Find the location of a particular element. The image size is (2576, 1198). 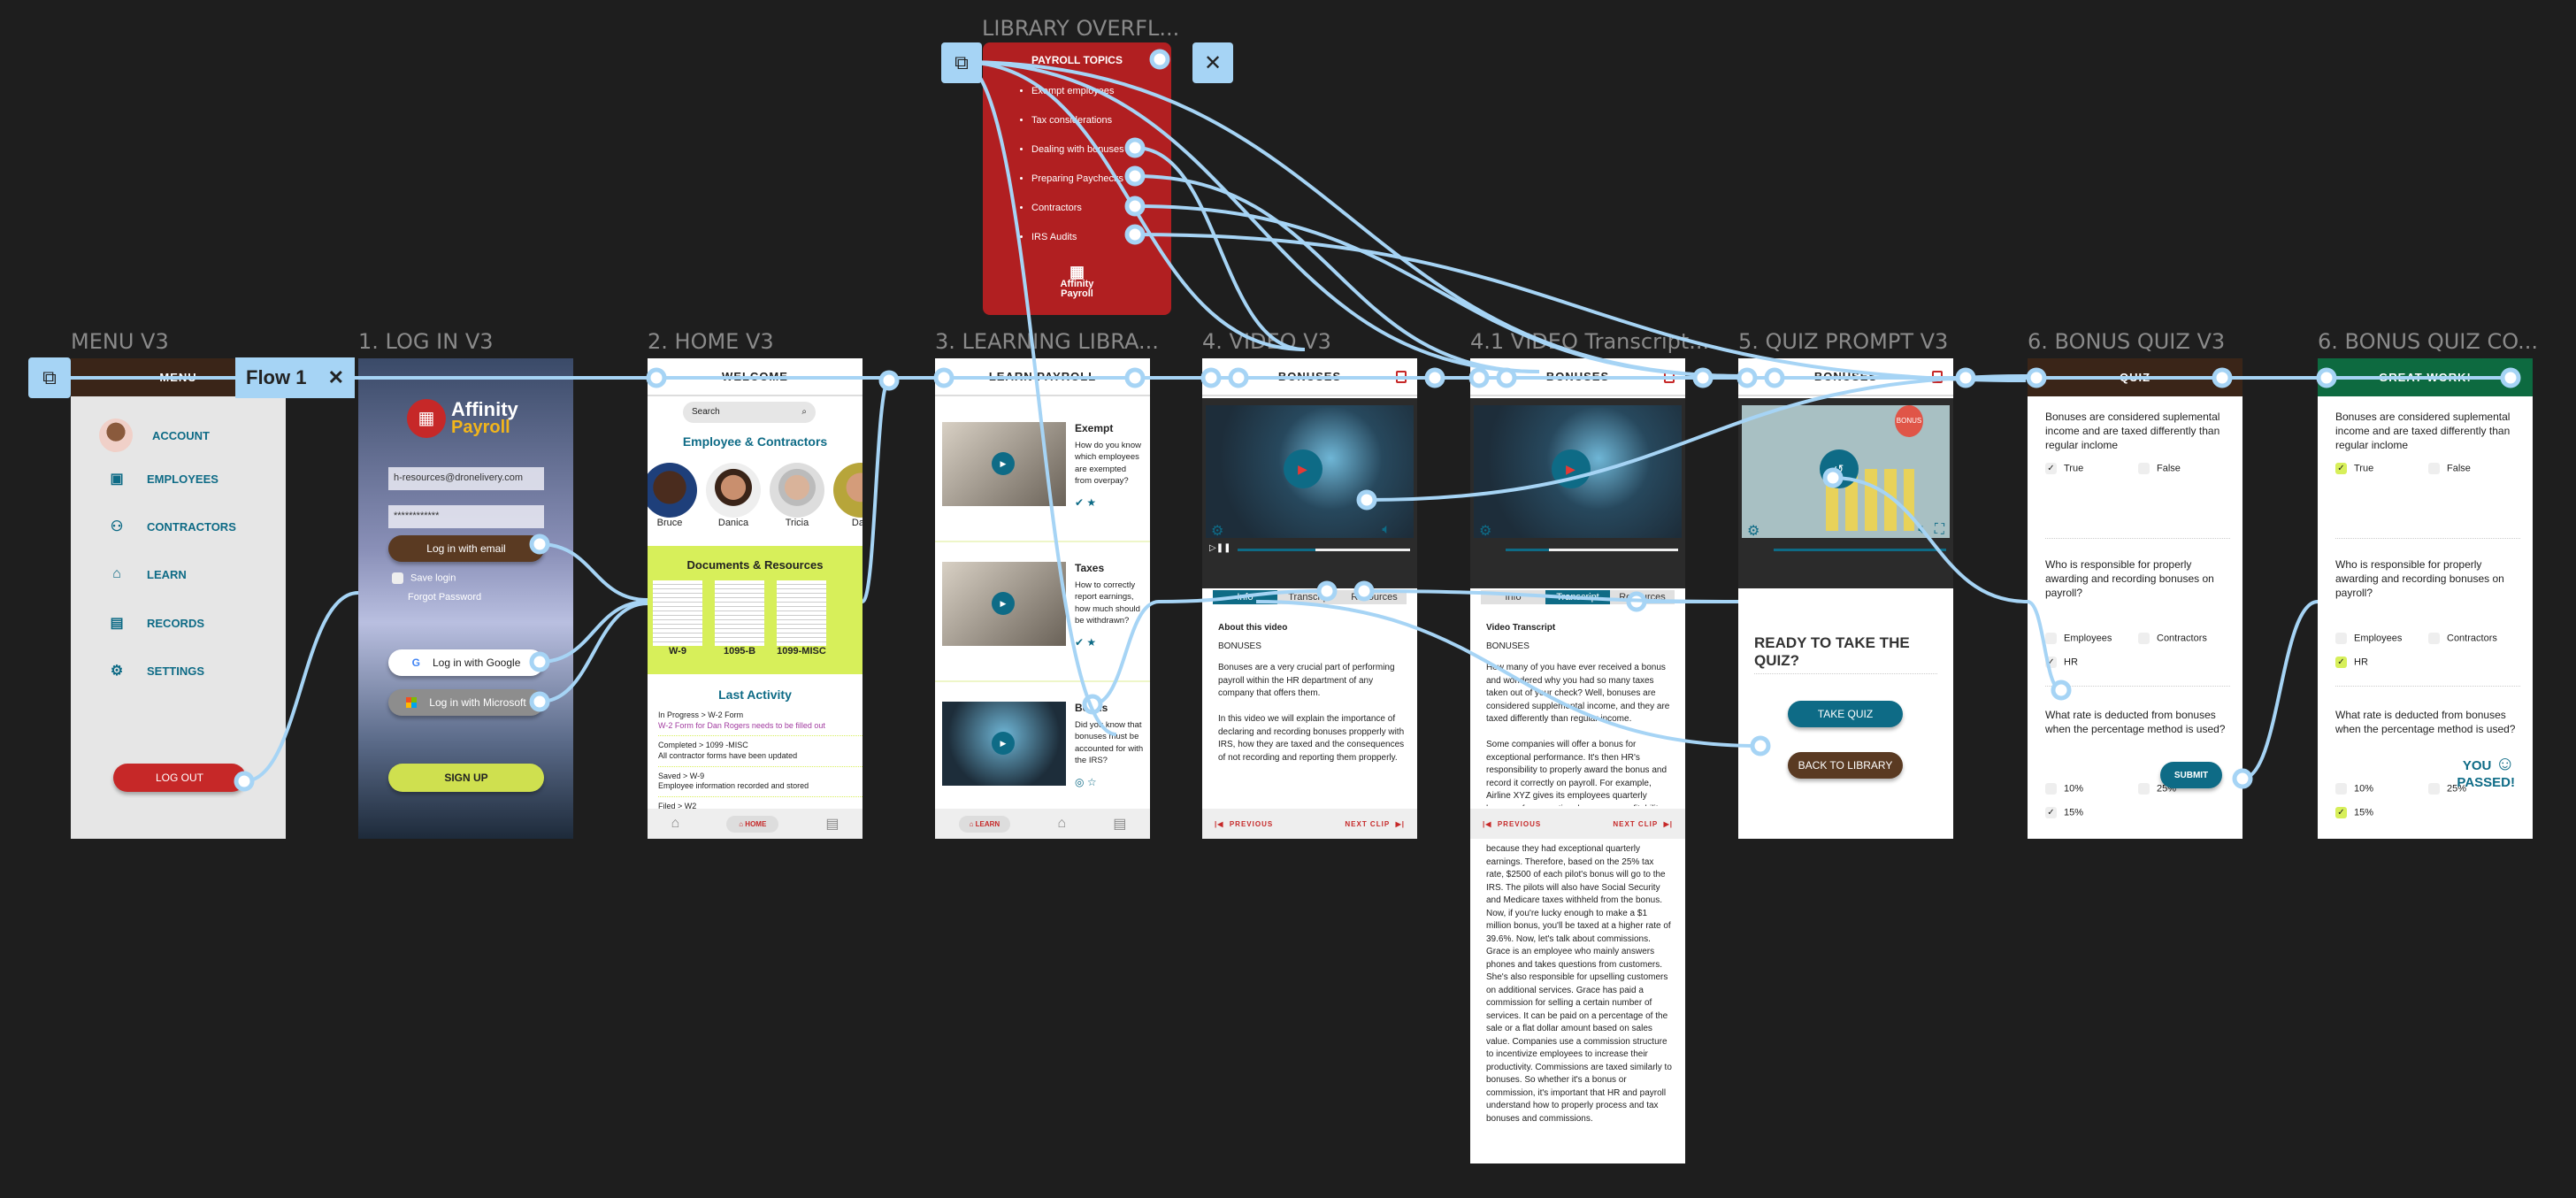

menu-item-account: ACCOUNT is located at coordinates (154, 435).